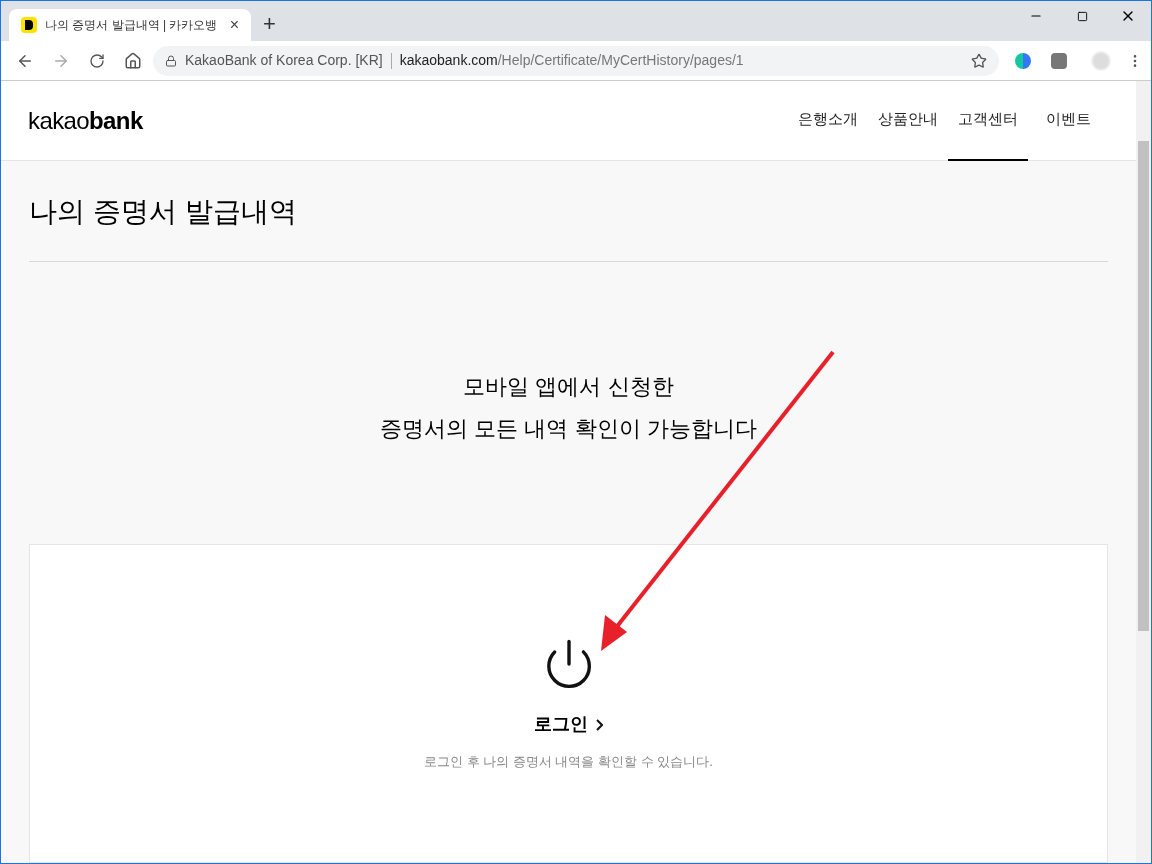 This screenshot has width=1152, height=864. Describe the element at coordinates (163, 212) in the screenshot. I see `page-title: 나의 증명서 발급내역` at that location.